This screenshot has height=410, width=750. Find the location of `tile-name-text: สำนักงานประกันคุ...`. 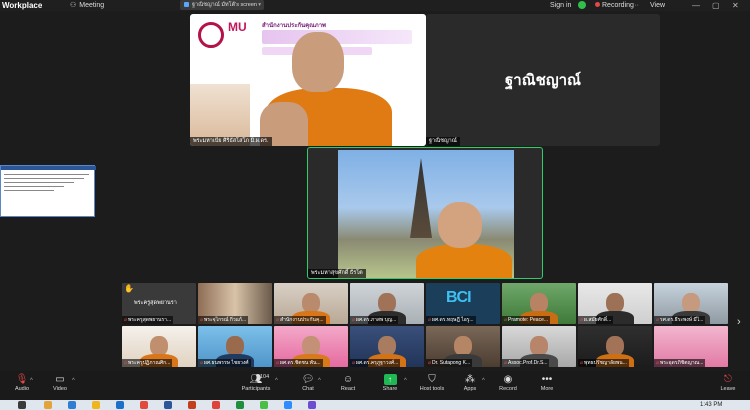

tile-name-text: สำนักงานประกันคุ... is located at coordinates (302, 320).